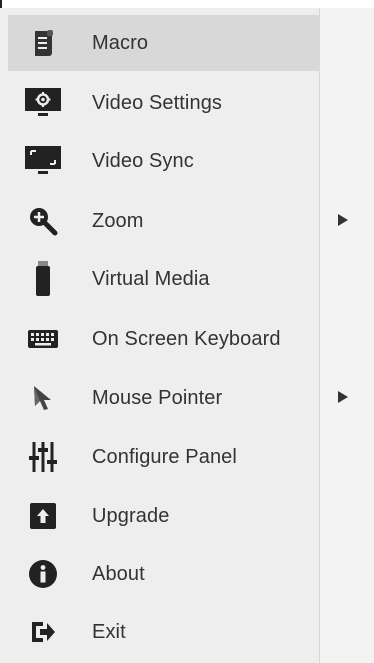  I want to click on menu-item-configure-panel: Configure Panel, so click(164, 457).